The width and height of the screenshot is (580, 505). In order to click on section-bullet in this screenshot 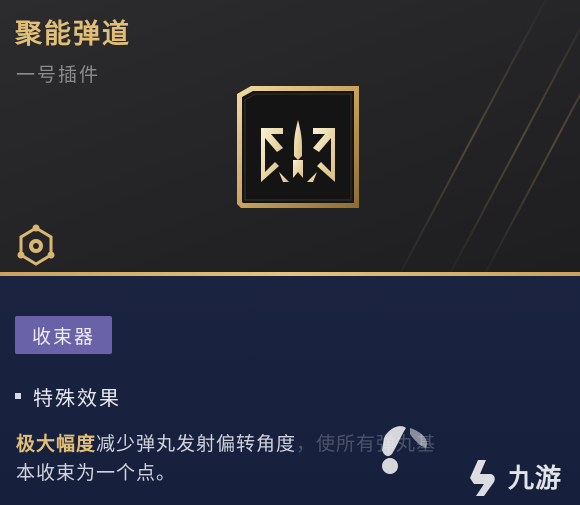, I will do `click(18, 396)`.